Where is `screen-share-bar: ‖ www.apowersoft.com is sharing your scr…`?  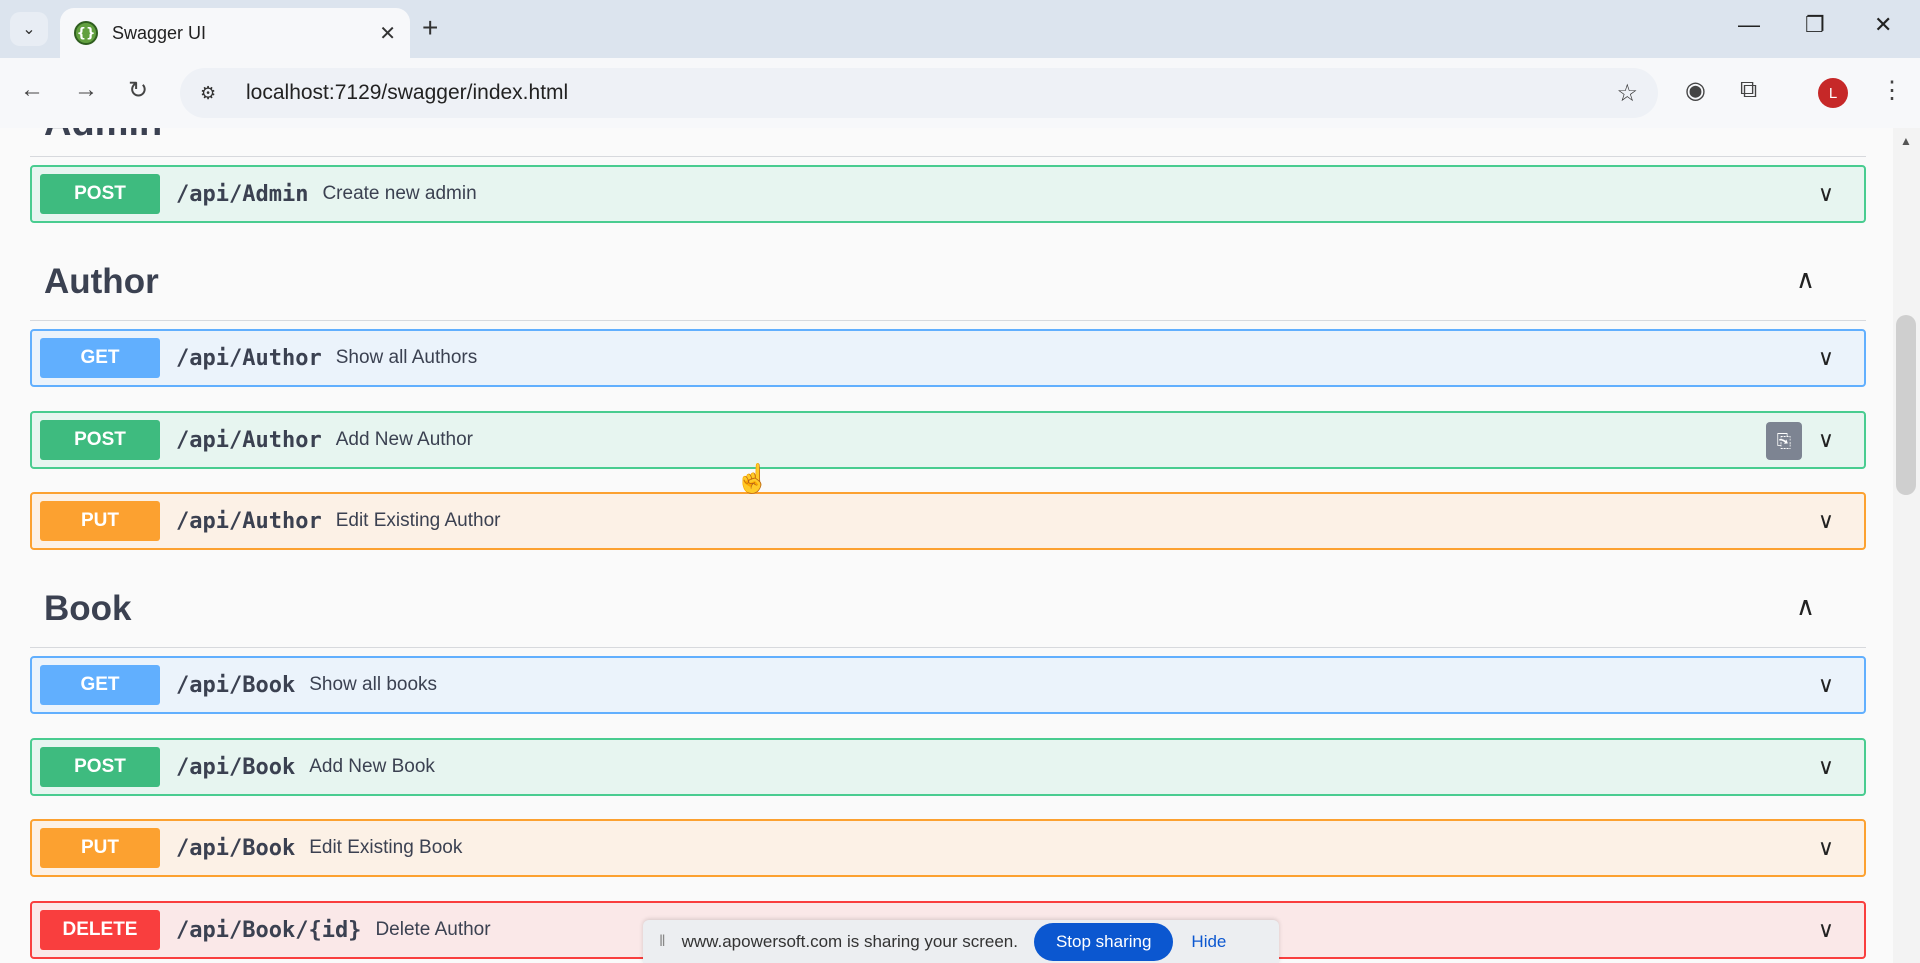 screen-share-bar: ‖ www.apowersoft.com is sharing your scr… is located at coordinates (961, 941).